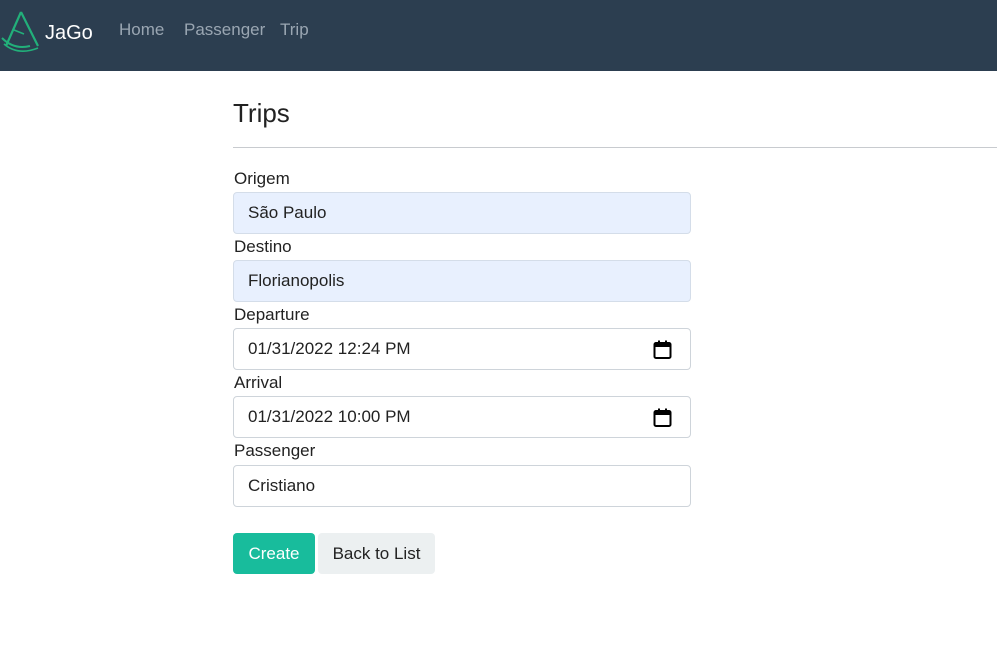 The height and width of the screenshot is (667, 997). I want to click on destination-value: Florianopolis, so click(296, 280).